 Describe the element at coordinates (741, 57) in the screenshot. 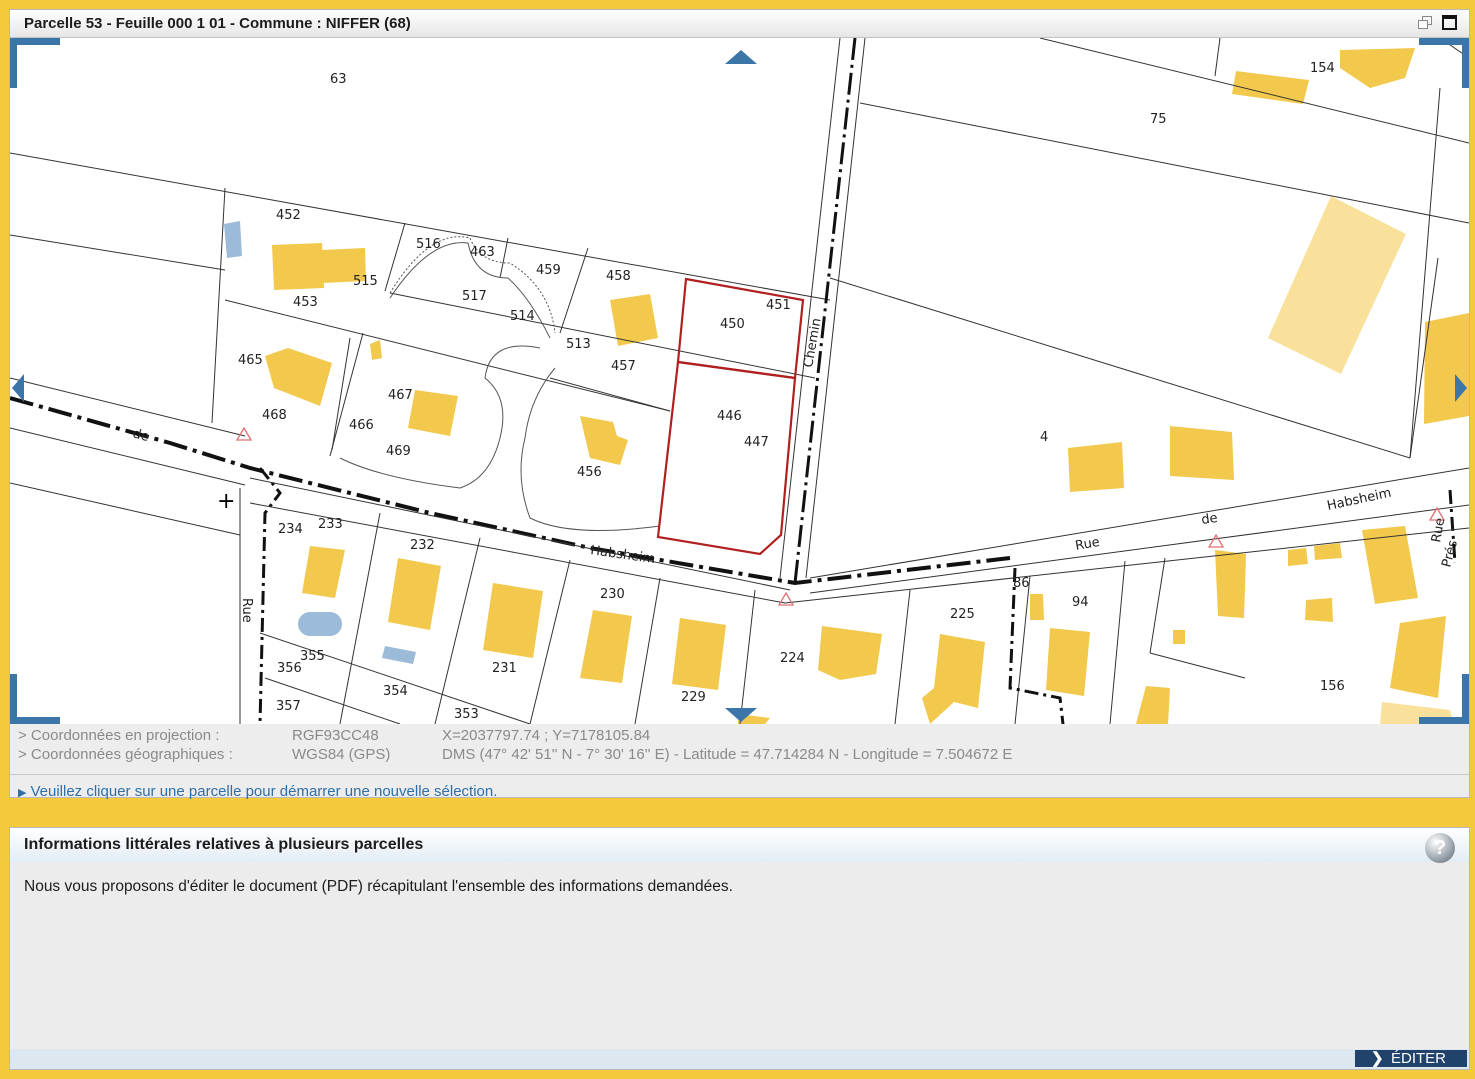

I see `pan-up-arrow-icon` at that location.